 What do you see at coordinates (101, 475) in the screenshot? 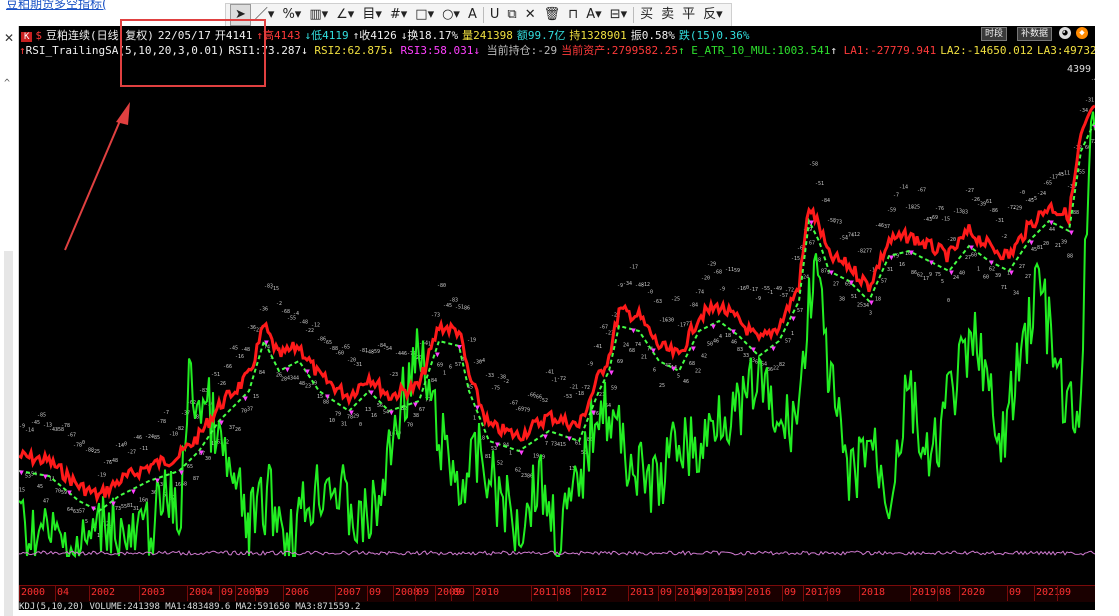
I see `stop-marker: -19` at bounding box center [101, 475].